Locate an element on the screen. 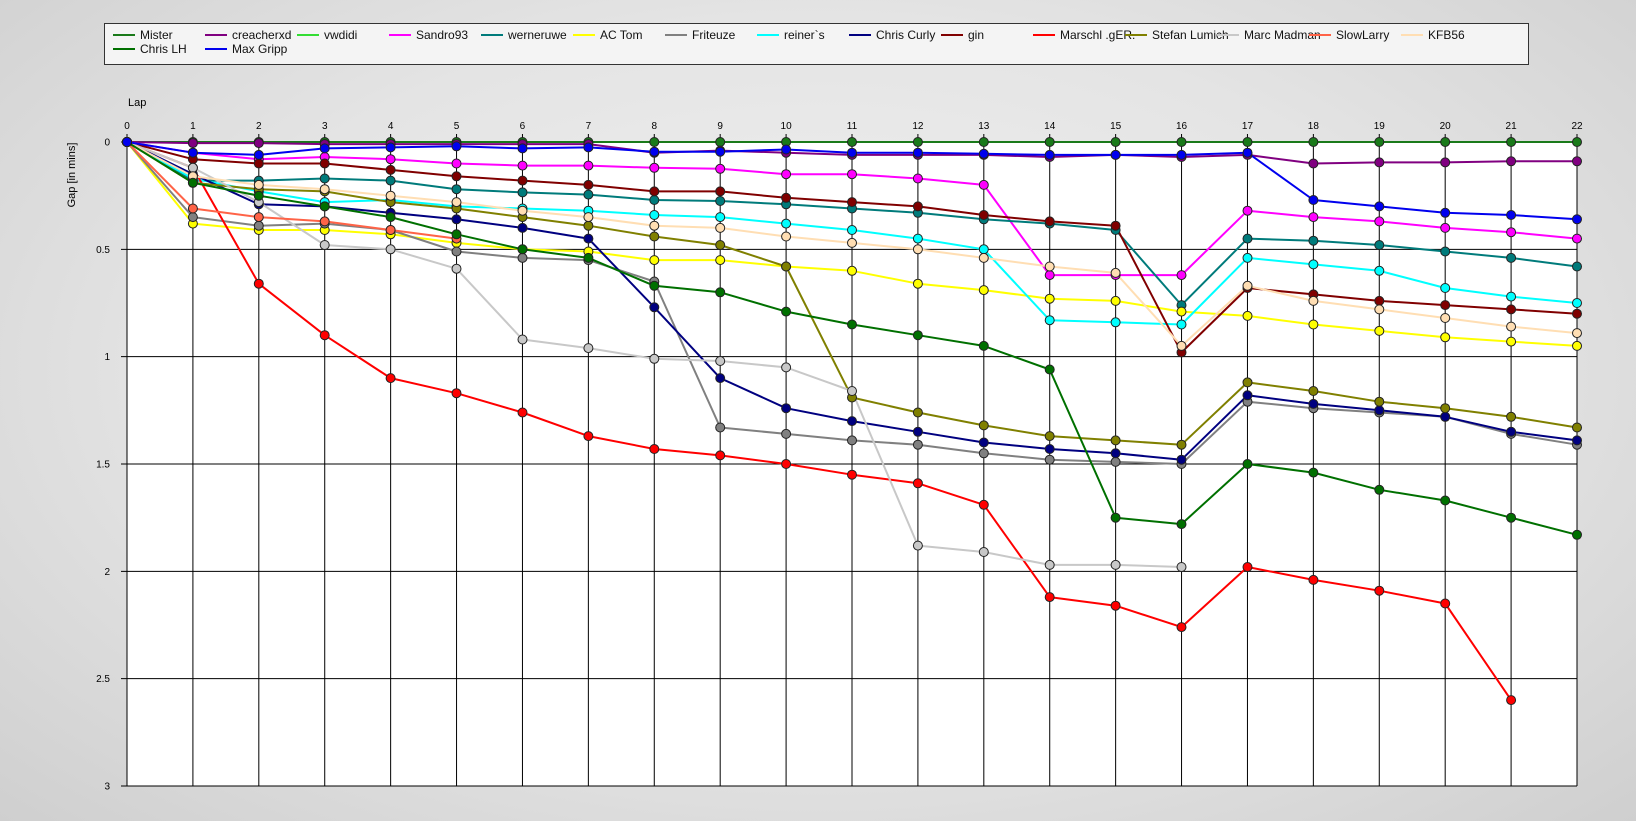 This screenshot has height=821, width=1636. x-tick-label: 16 is located at coordinates (1182, 126).